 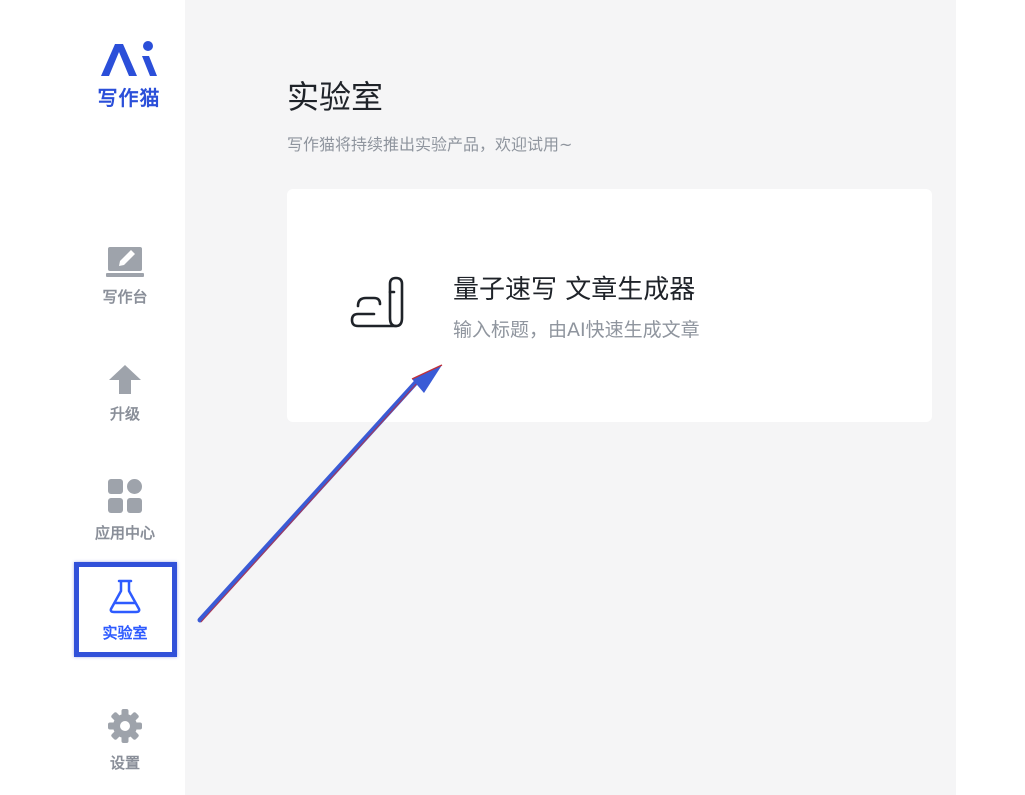 I want to click on gear-icon, so click(x=125, y=725).